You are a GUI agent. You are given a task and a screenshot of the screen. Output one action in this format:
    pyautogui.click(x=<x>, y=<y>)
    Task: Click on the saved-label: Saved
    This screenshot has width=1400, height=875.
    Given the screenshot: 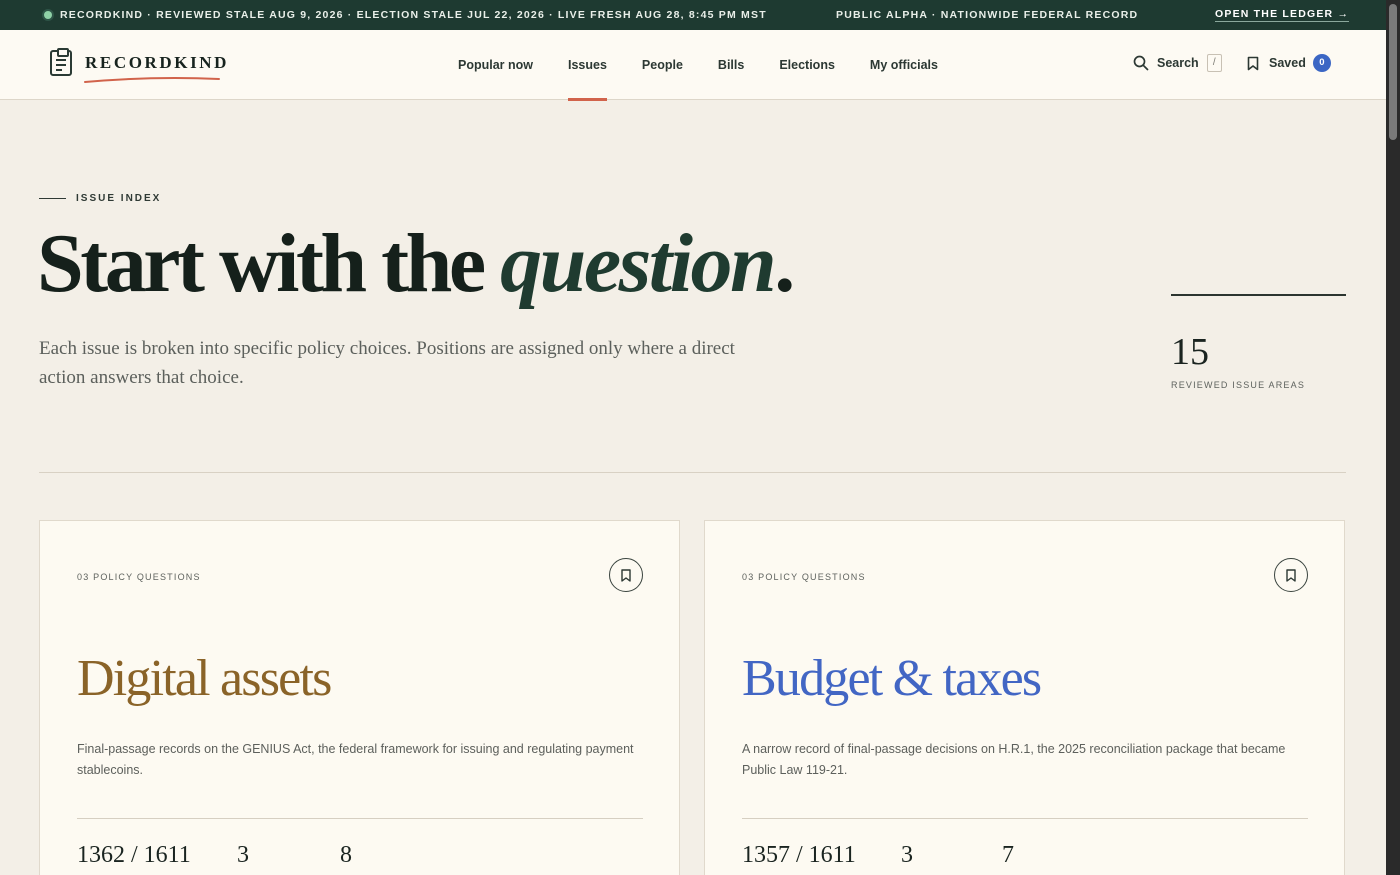 What is the action you would take?
    pyautogui.click(x=1287, y=63)
    